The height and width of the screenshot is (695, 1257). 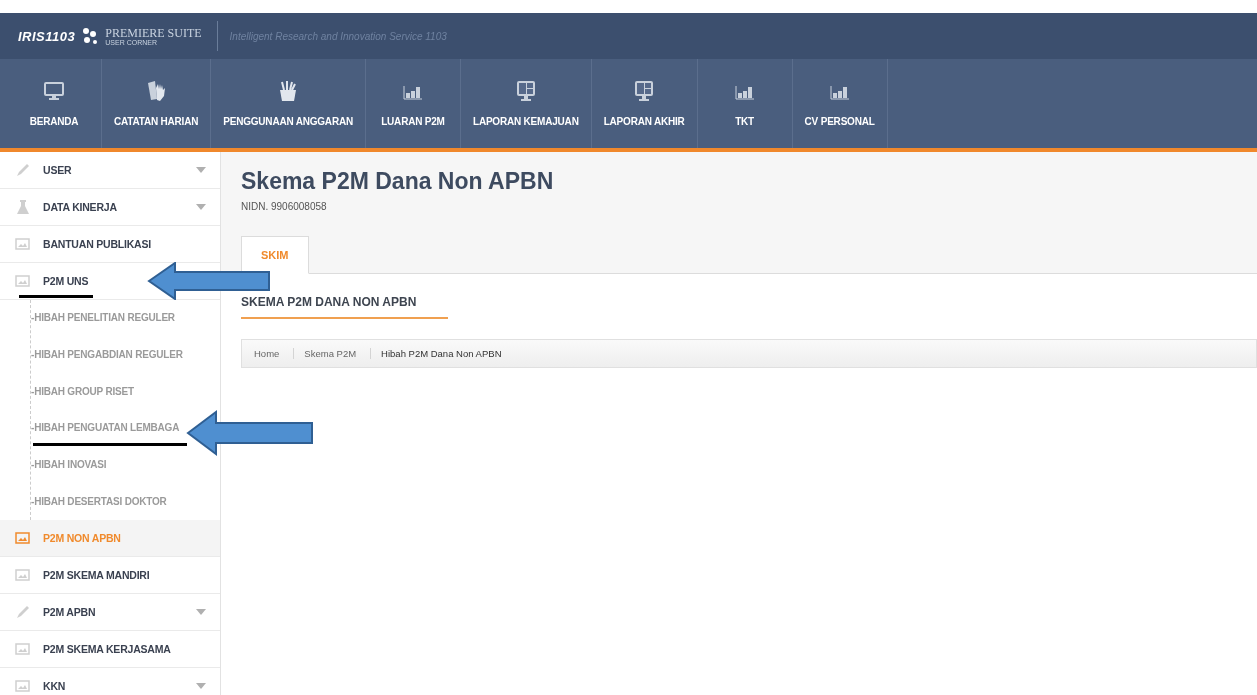 I want to click on sidebar-item: P2M SKEMA MANDIRI, so click(x=82, y=575).